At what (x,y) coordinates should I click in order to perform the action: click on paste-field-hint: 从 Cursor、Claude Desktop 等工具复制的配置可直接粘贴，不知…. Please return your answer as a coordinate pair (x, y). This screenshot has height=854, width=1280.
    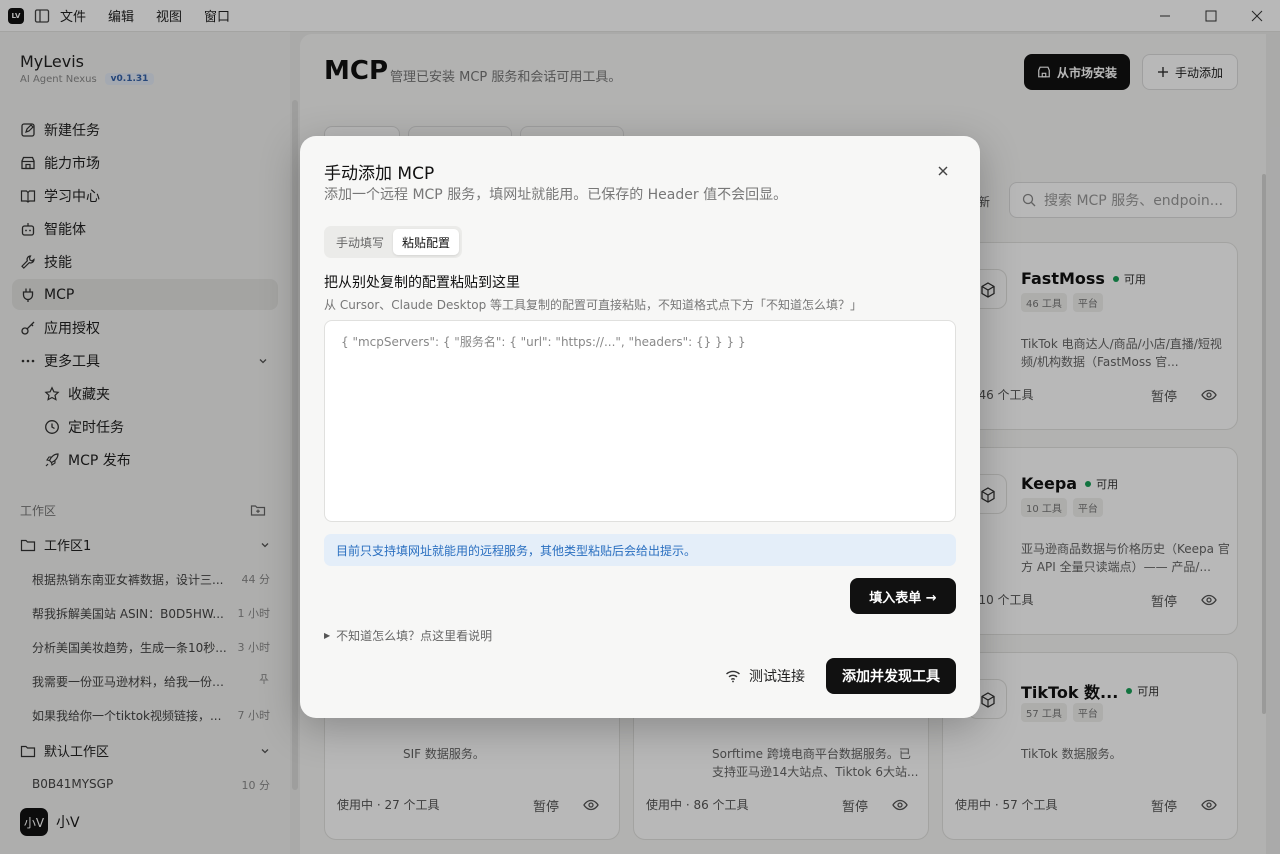
    Looking at the image, I should click on (593, 305).